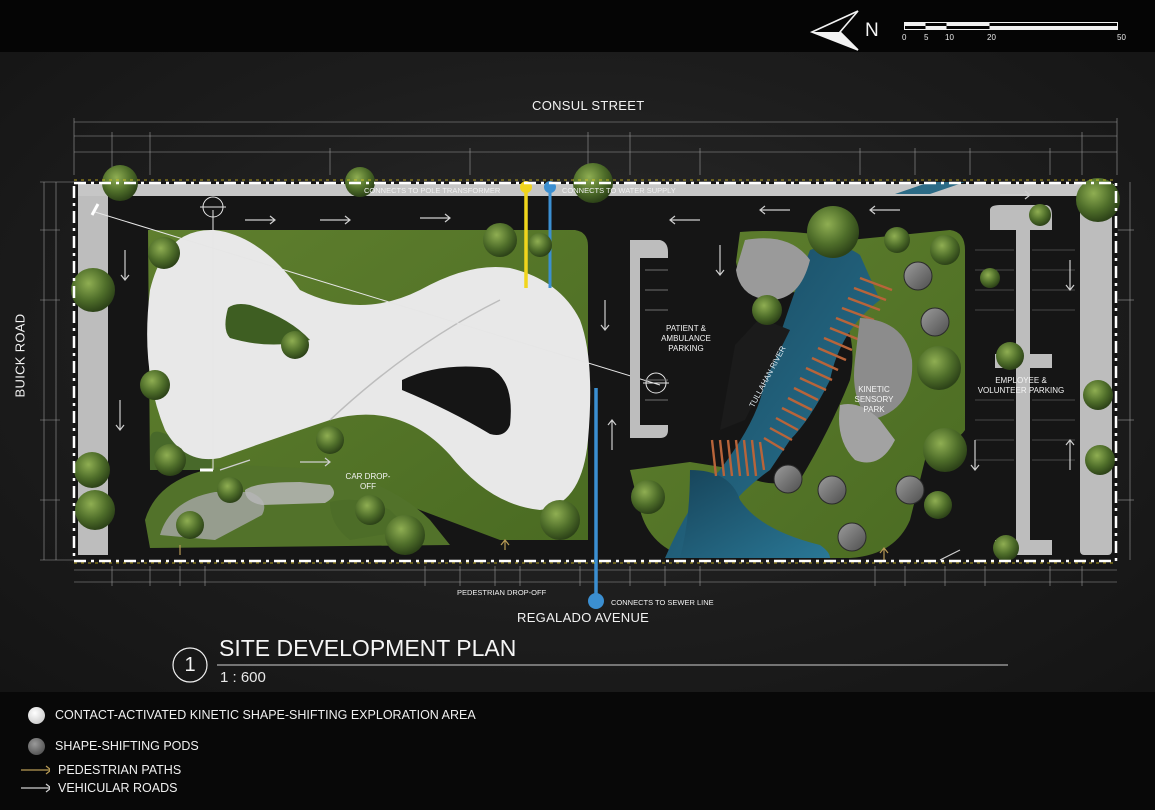 This screenshot has width=1155, height=810. I want to click on label-employee-parking: EMPLOYEE & VOLUNTEER PARKING, so click(1021, 385).